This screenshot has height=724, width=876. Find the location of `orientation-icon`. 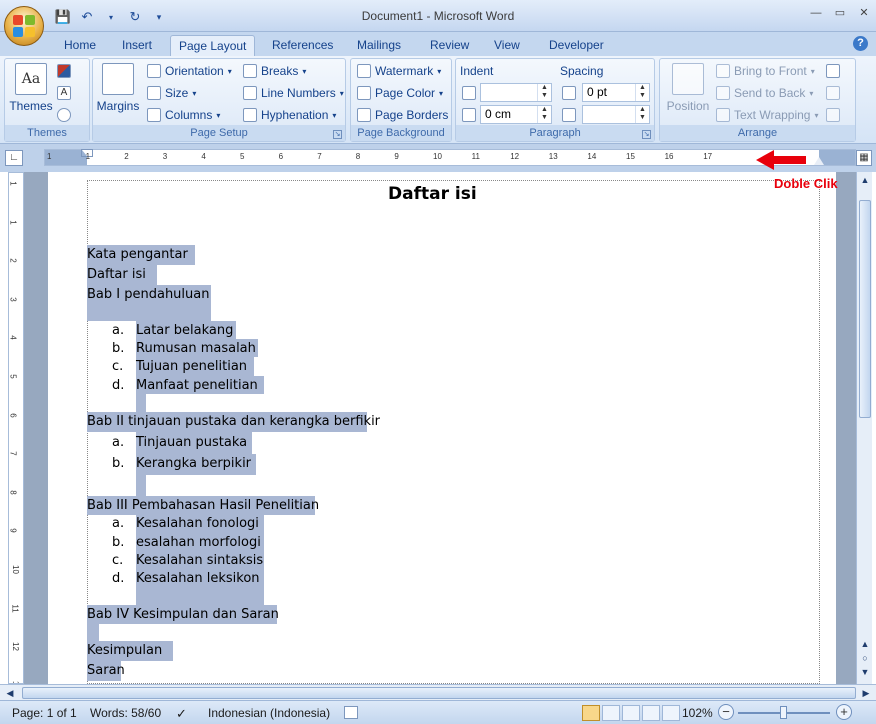

orientation-icon is located at coordinates (154, 71).